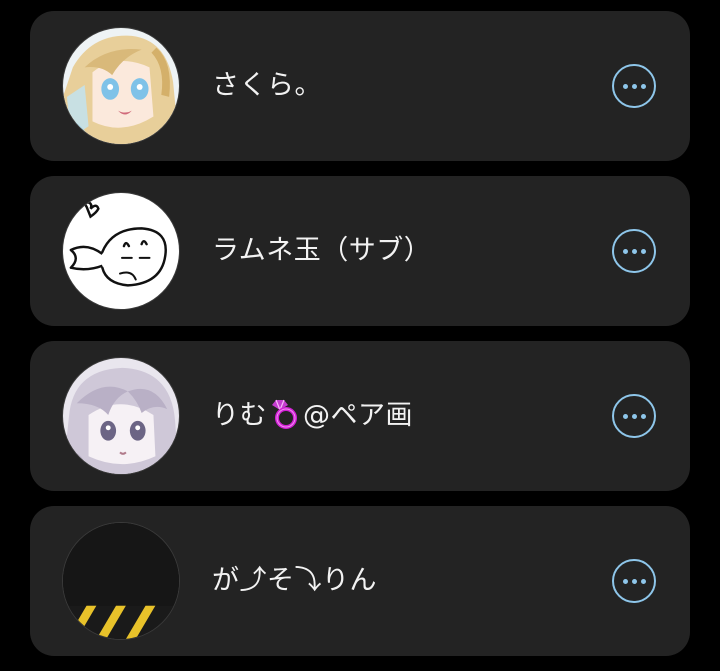  What do you see at coordinates (294, 580) in the screenshot?
I see `user-name: が⤴そ⤵りん` at bounding box center [294, 580].